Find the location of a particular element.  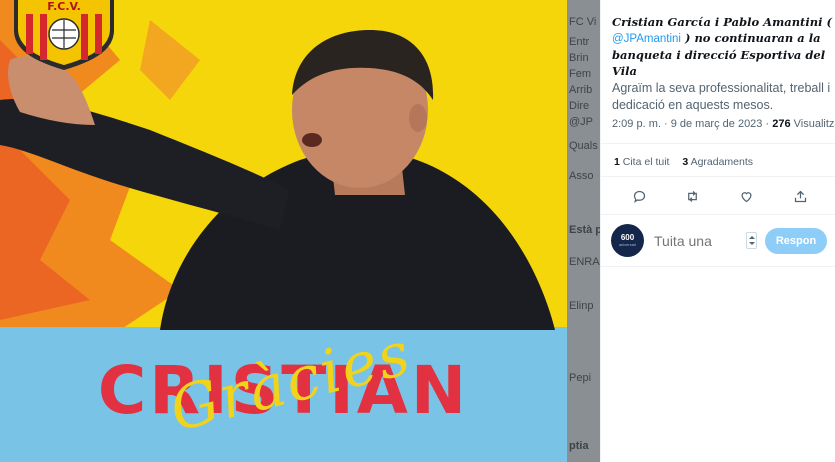

avatar-subtext: aniversari is located at coordinates (627, 244).